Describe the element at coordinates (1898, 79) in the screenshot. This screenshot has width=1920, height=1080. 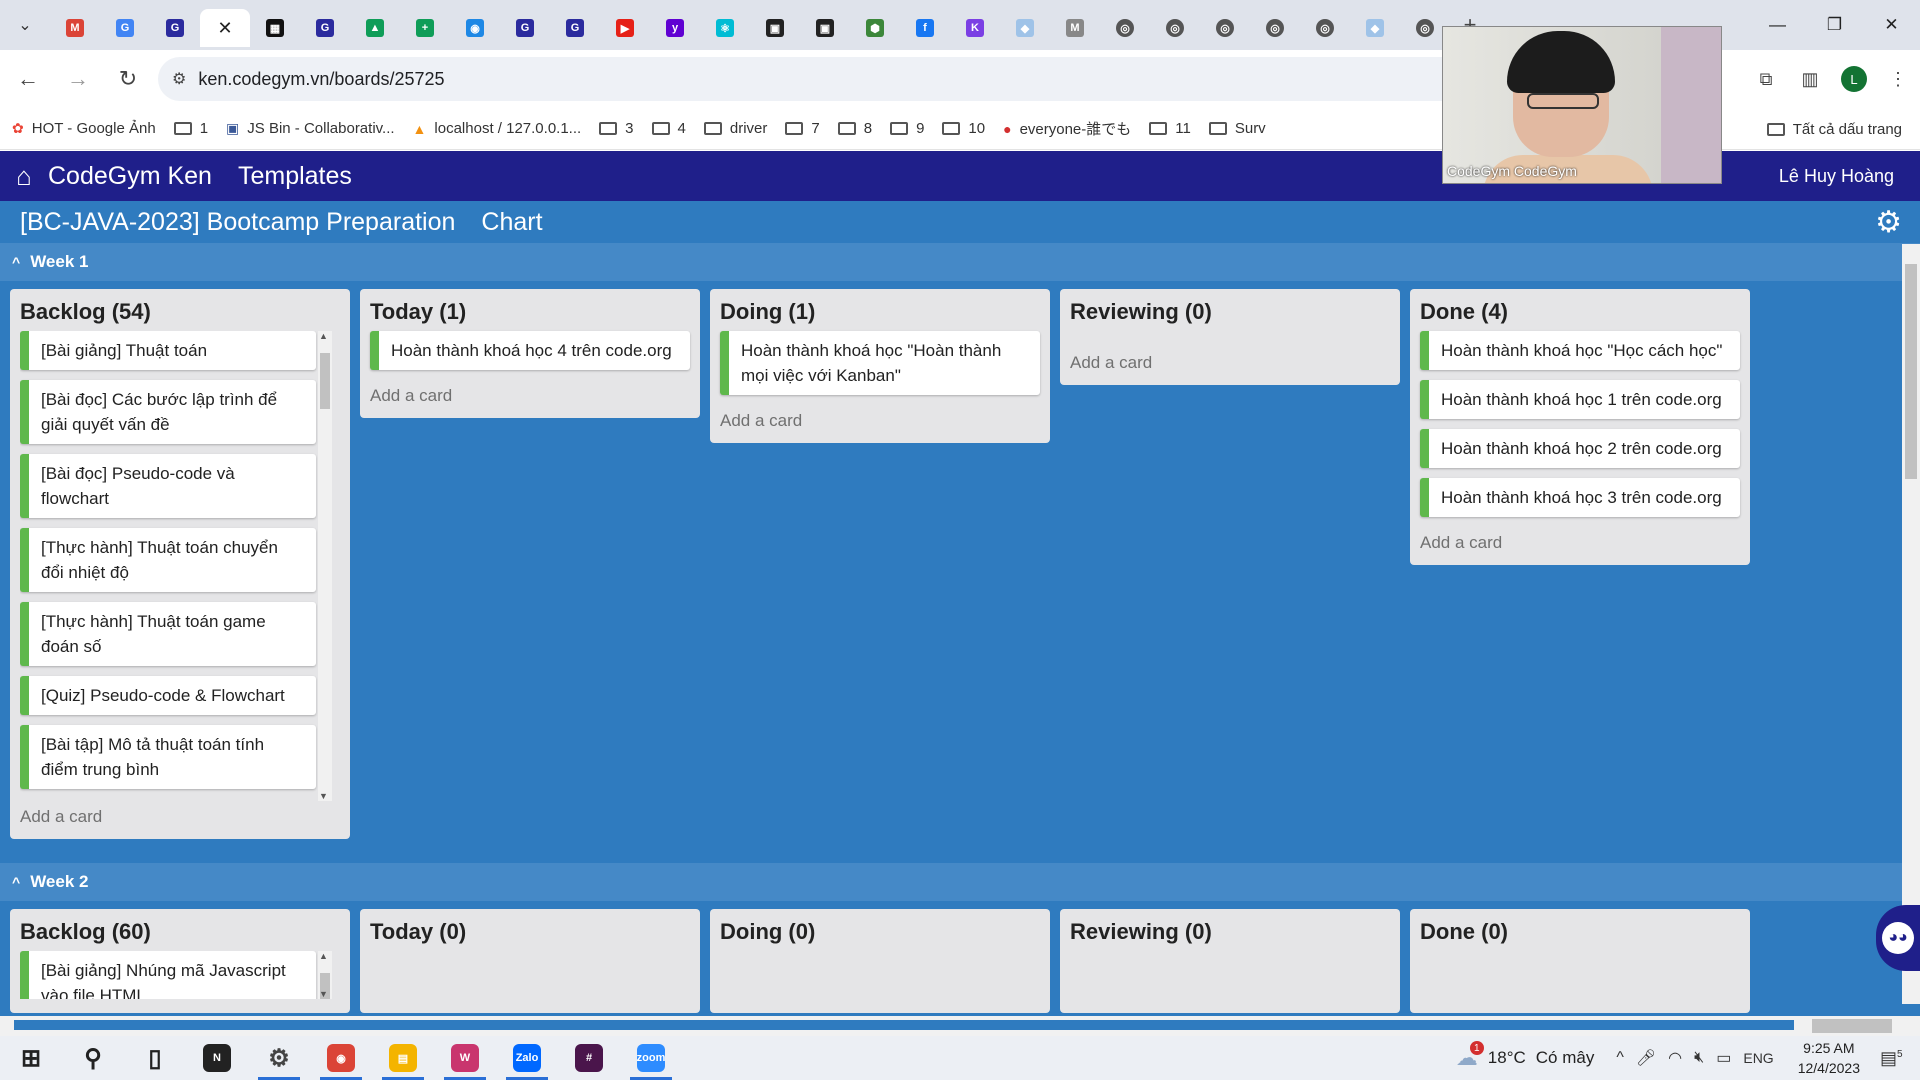
I see `menu-icon: ⋮` at that location.